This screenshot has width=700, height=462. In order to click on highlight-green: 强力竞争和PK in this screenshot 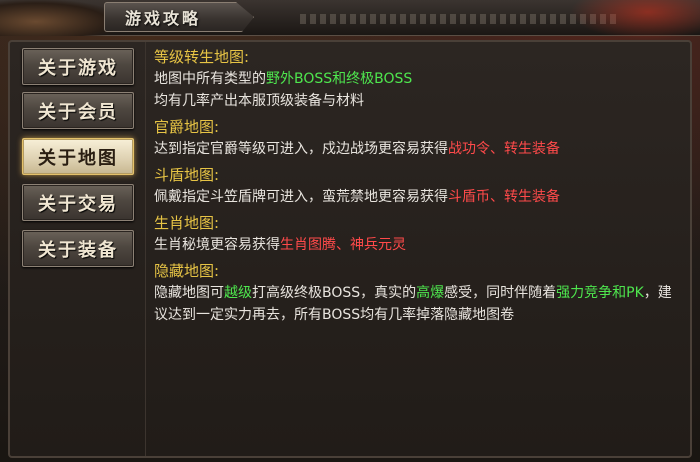, I will do `click(600, 293)`.